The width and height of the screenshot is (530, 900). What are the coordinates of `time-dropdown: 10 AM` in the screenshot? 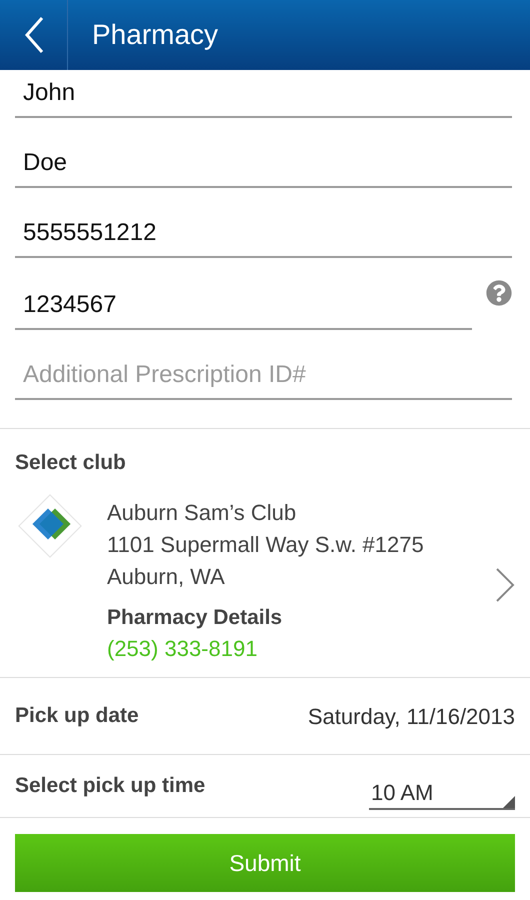 It's located at (442, 793).